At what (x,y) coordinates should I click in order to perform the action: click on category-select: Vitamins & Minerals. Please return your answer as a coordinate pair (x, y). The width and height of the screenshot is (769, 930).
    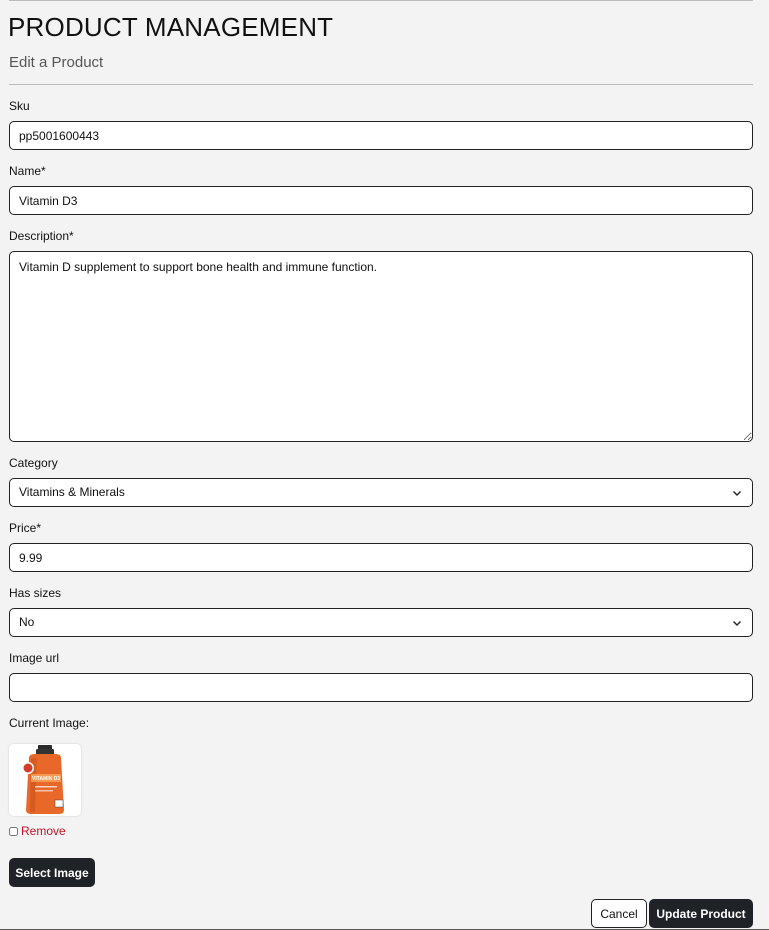
    Looking at the image, I should click on (381, 492).